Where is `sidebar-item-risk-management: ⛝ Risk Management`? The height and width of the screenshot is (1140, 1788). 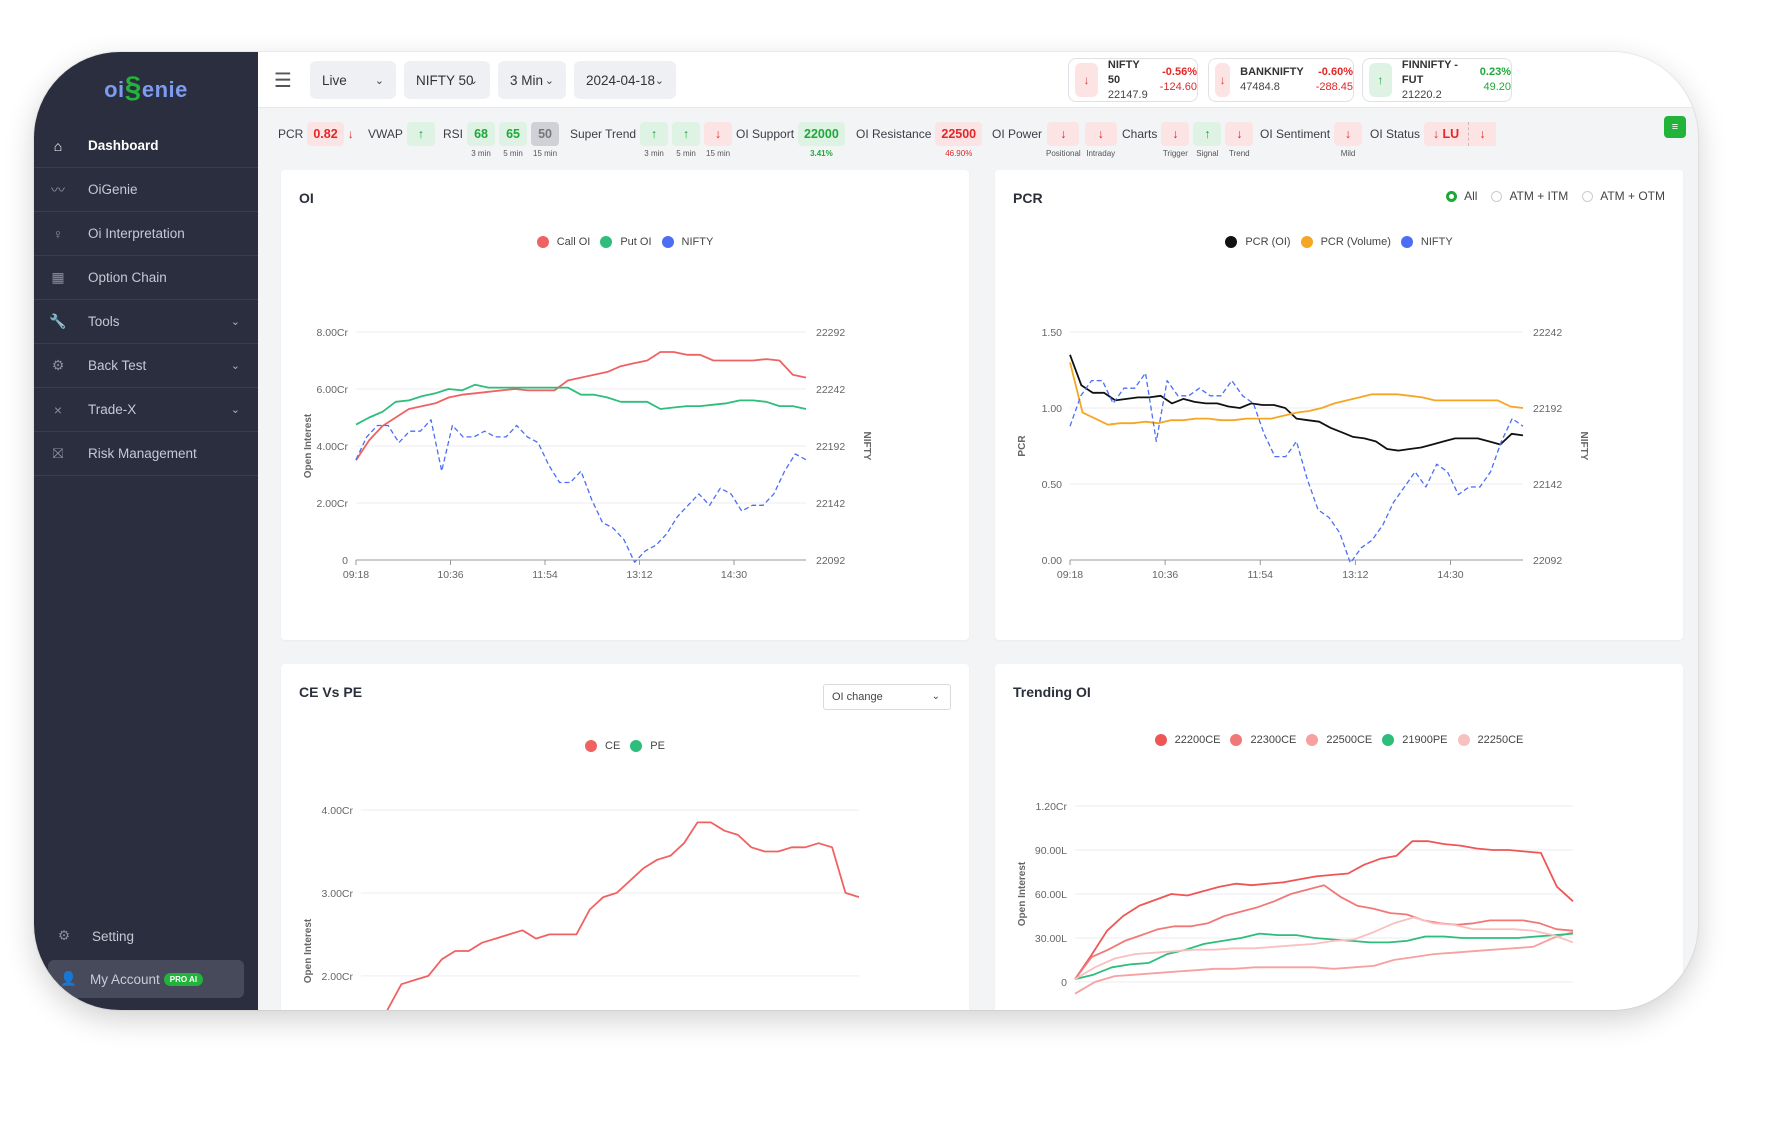 sidebar-item-risk-management: ⛝ Risk Management is located at coordinates (146, 454).